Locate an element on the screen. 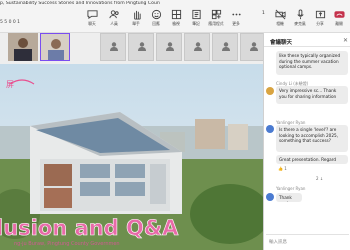 The height and width of the screenshot is (250, 350). mic-button: 麥克風 is located at coordinates (300, 20).